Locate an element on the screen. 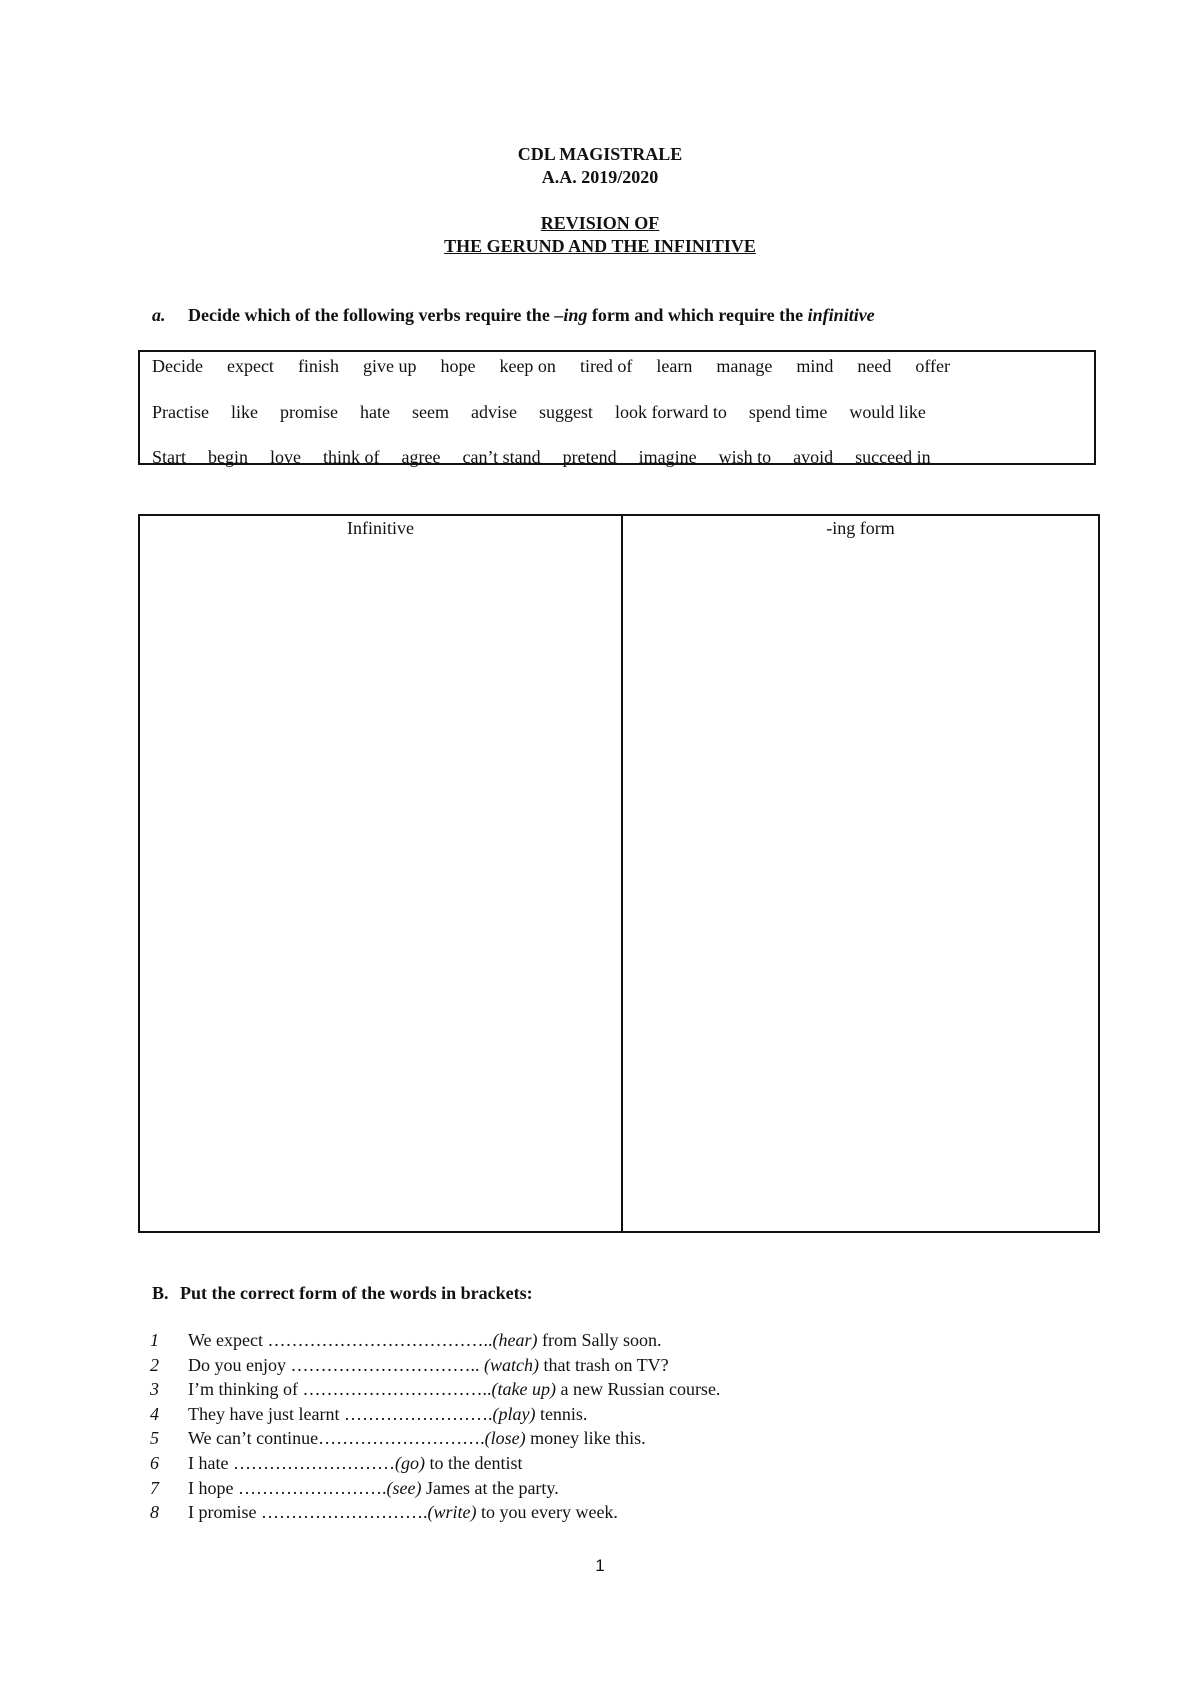 Image resolution: width=1200 pixels, height=1698 pixels. exercise-text-after: tennis. is located at coordinates (561, 1413).